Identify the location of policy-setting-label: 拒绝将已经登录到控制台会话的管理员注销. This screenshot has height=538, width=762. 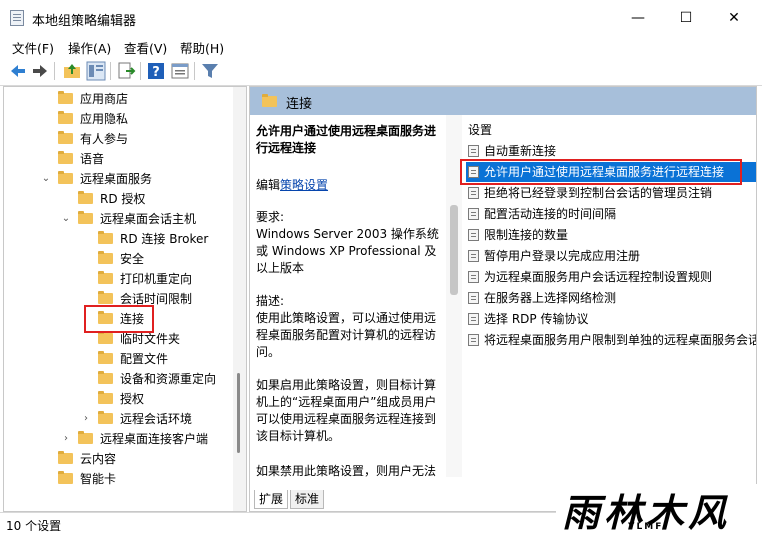
(598, 193).